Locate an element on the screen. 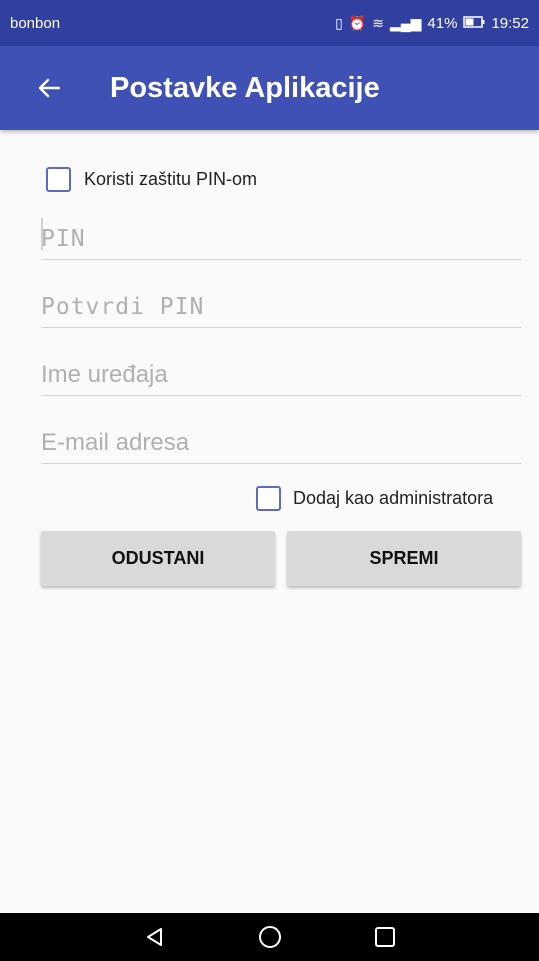  email-input is located at coordinates (281, 438).